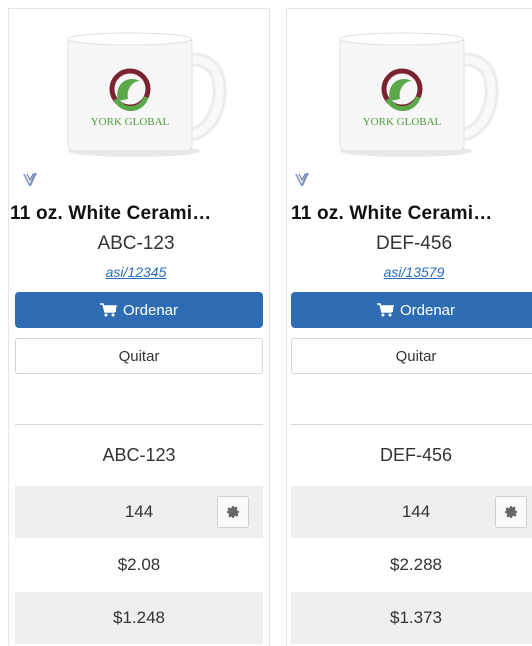 This screenshot has height=646, width=532. What do you see at coordinates (411, 618) in the screenshot?
I see `price-2: $1.373` at bounding box center [411, 618].